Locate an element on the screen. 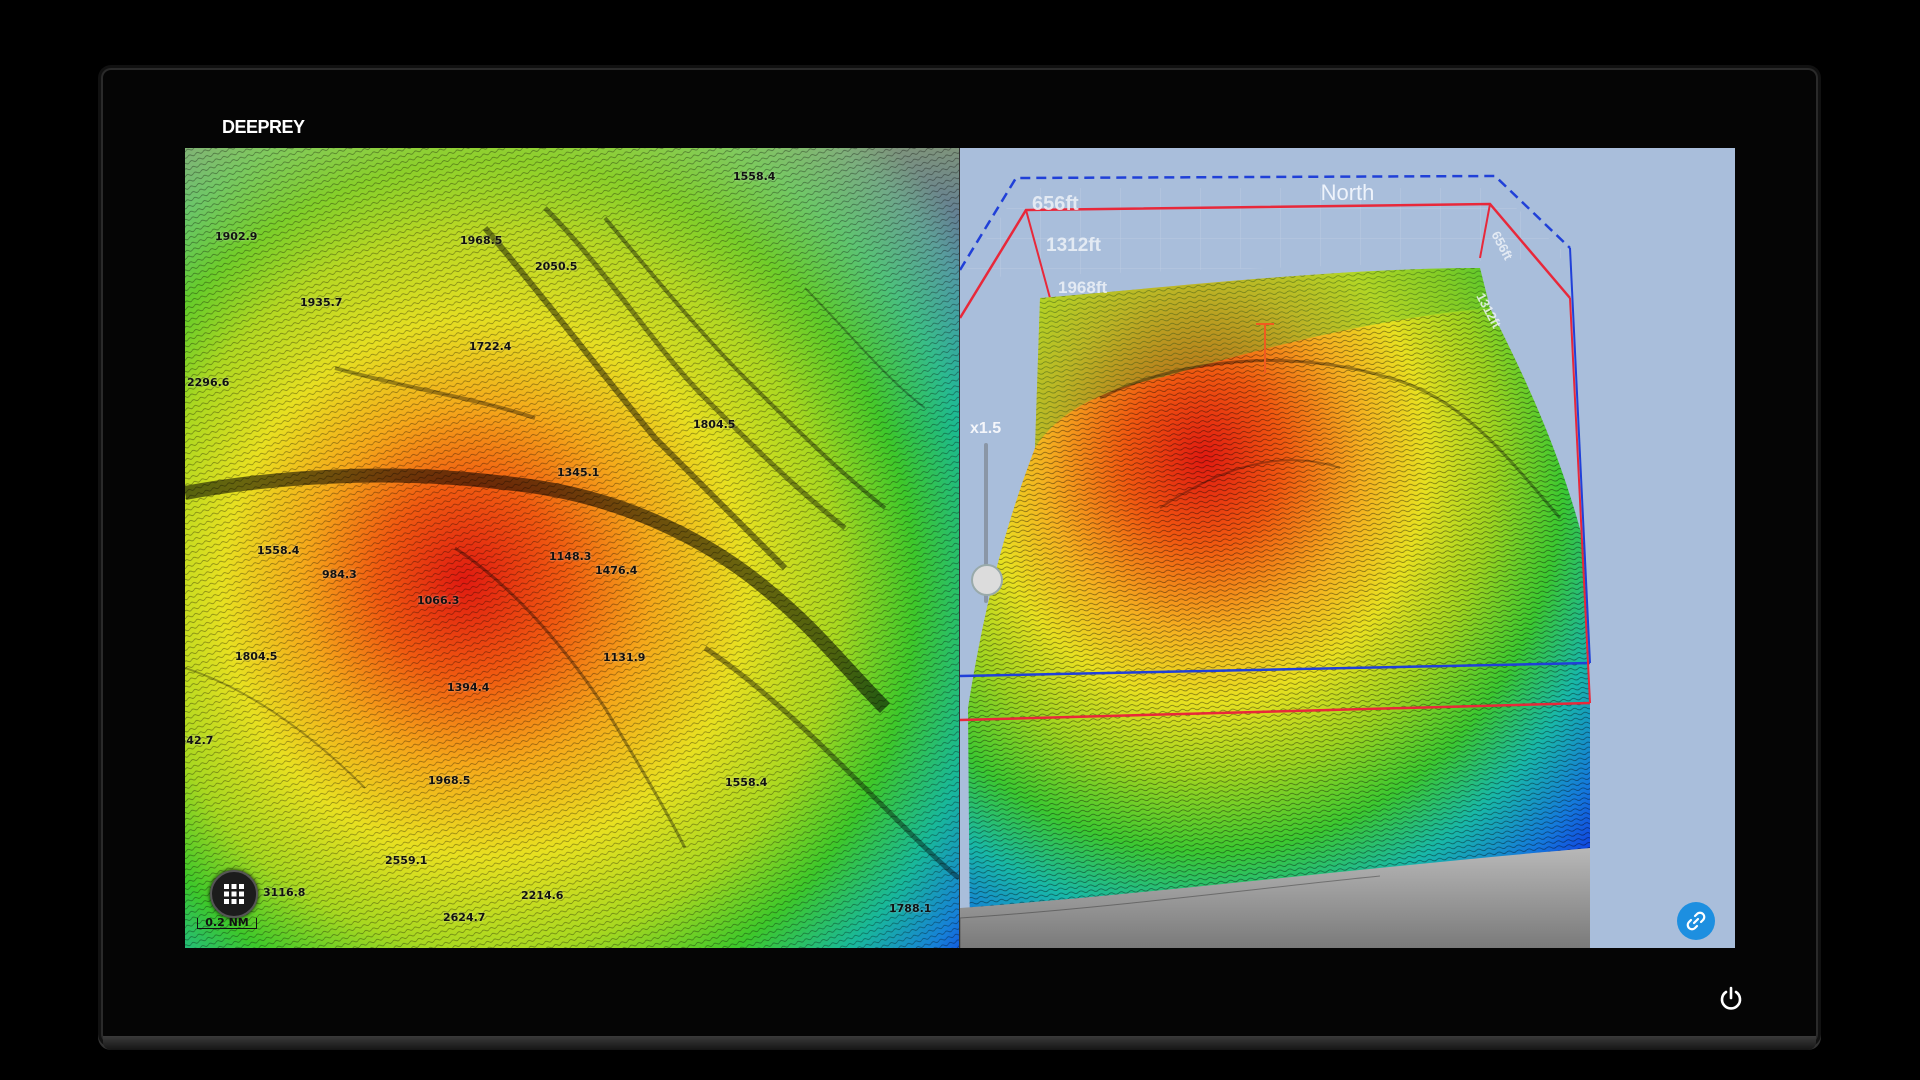 This screenshot has height=1080, width=1920. depth-label: 1066.3 is located at coordinates (438, 600).